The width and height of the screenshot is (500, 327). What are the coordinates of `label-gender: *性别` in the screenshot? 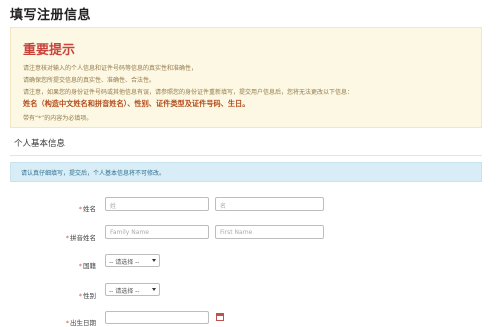 It's located at (87, 296).